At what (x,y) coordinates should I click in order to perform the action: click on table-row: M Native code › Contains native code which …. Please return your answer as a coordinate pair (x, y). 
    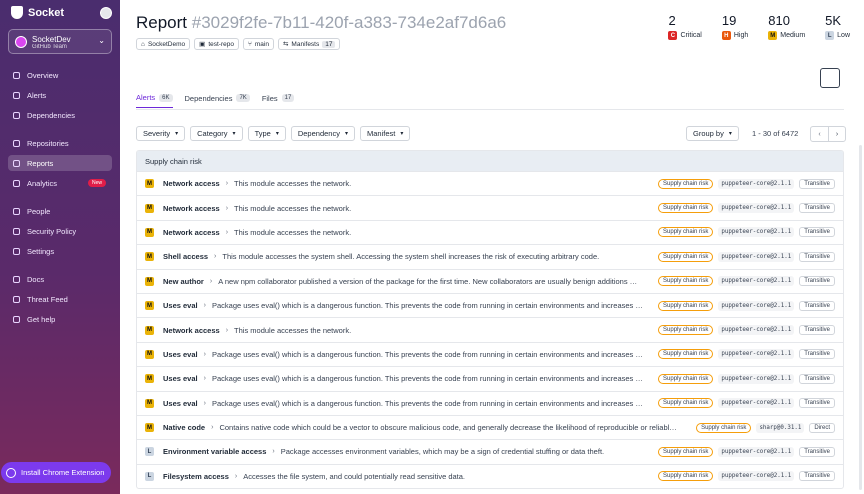
    Looking at the image, I should click on (490, 426).